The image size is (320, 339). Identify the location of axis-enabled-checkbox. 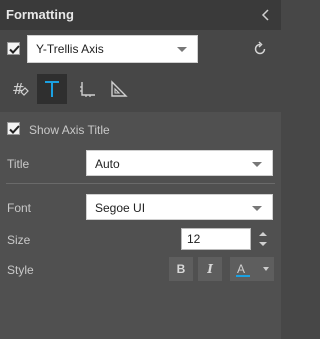
(13, 48).